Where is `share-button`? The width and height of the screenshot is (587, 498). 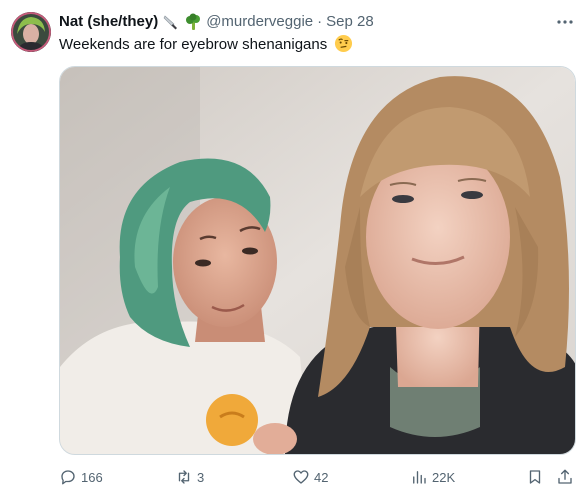 share-button is located at coordinates (565, 477).